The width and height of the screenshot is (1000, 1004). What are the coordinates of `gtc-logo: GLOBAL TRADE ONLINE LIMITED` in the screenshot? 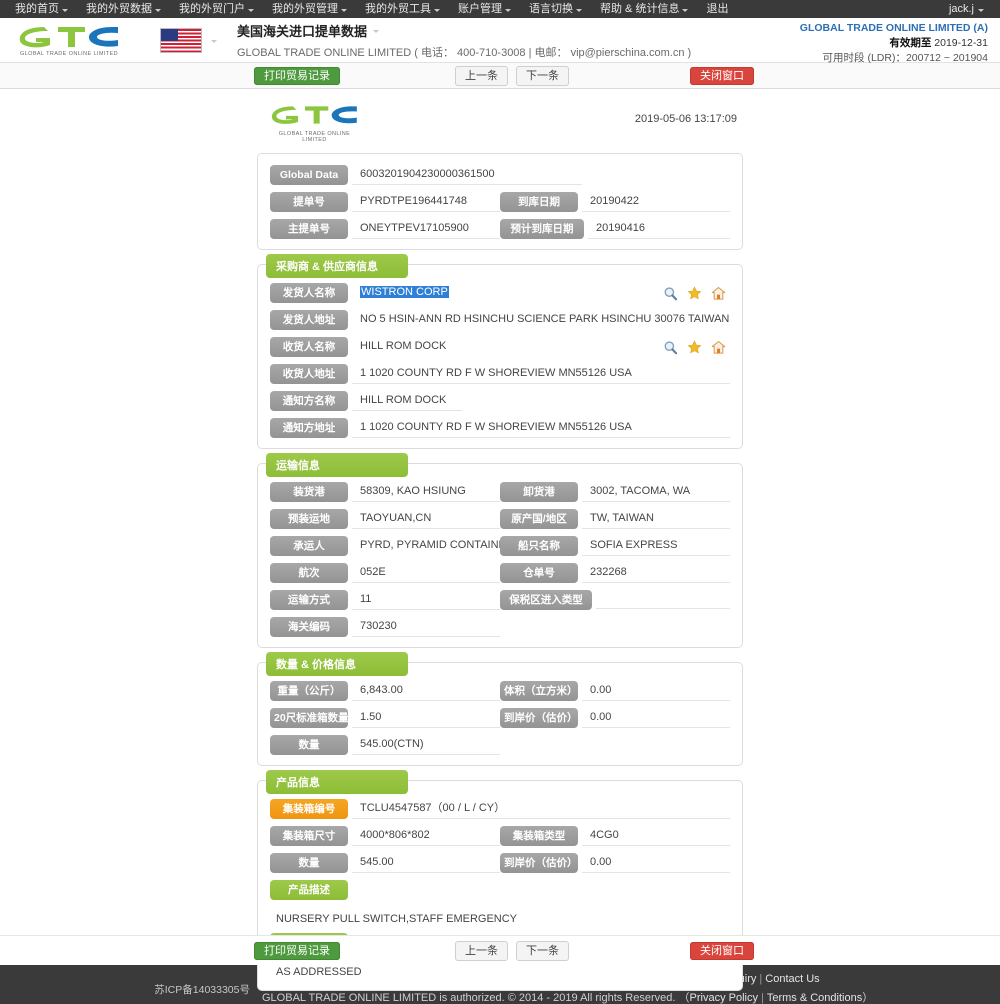 It's located at (69, 40).